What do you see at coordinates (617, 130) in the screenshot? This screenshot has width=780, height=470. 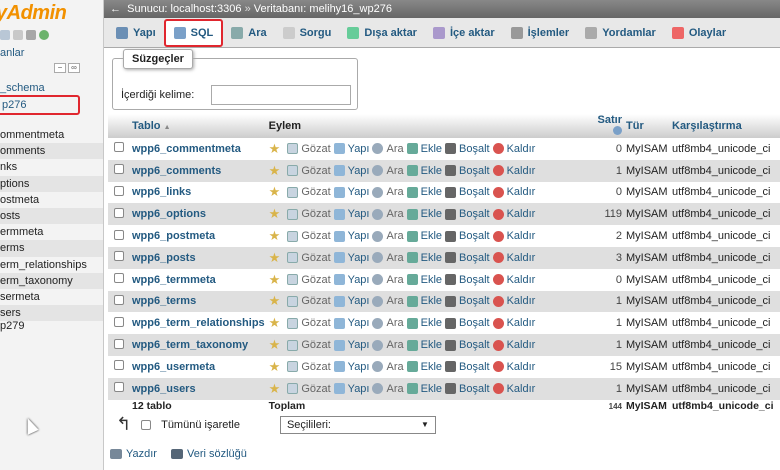 I see `help-icon` at bounding box center [617, 130].